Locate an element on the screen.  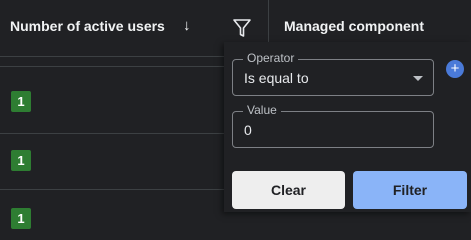
sort-desc-icon: ↓ is located at coordinates (187, 25).